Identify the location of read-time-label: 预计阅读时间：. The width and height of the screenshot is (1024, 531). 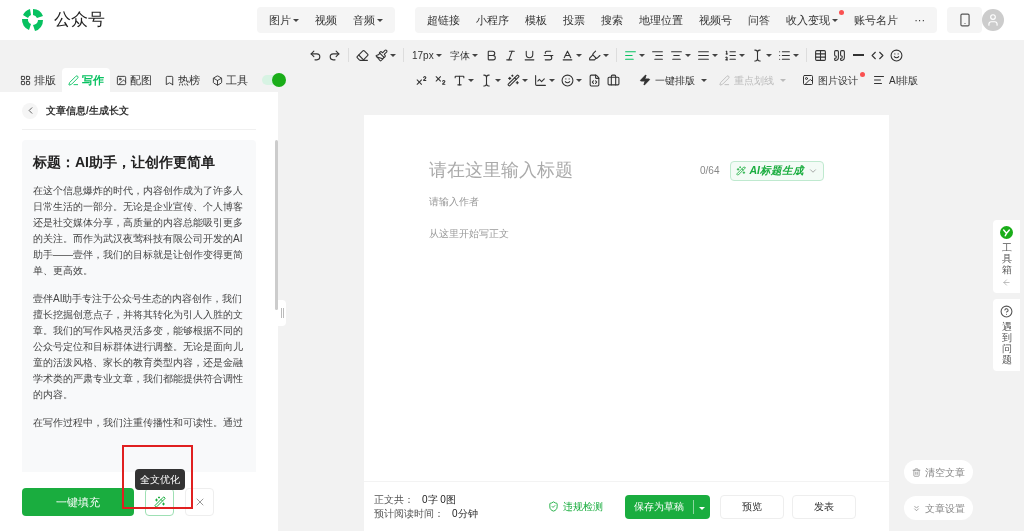
(409, 513).